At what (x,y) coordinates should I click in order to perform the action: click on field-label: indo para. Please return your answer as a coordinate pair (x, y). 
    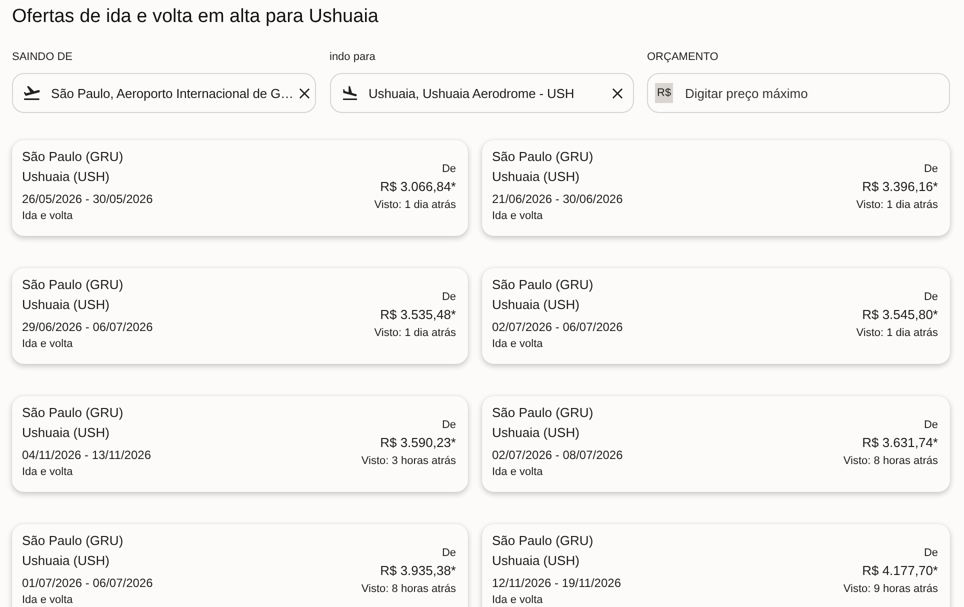
    Looking at the image, I should click on (353, 57).